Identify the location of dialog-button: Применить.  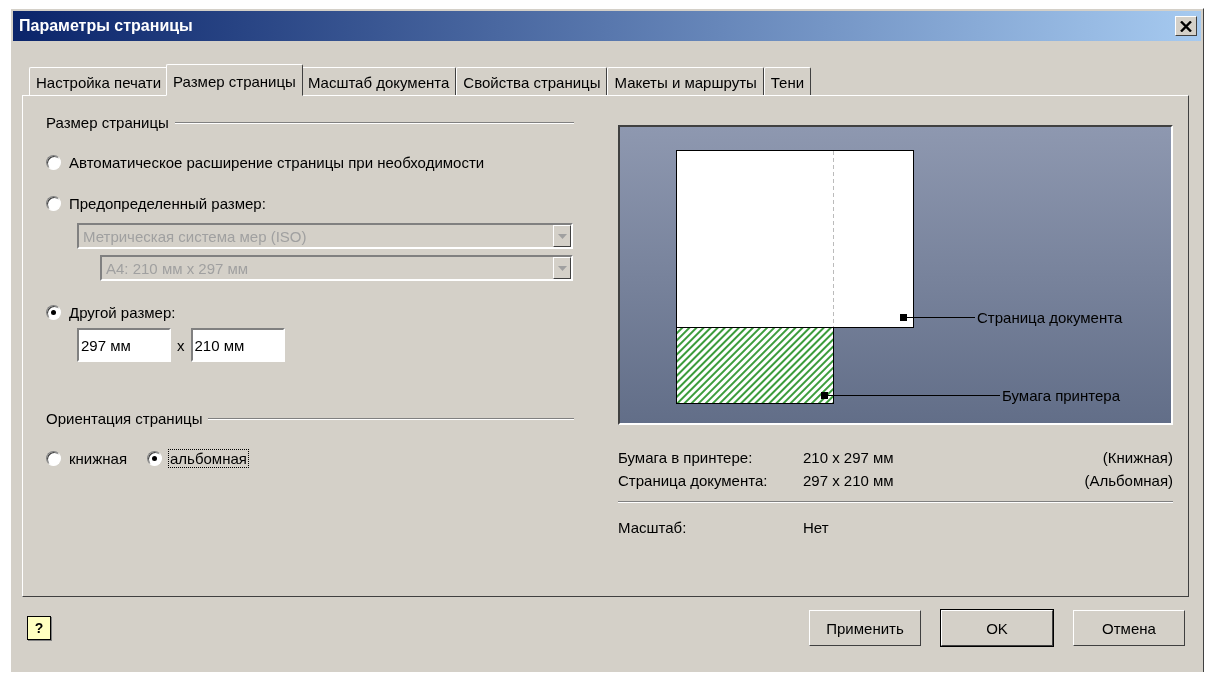
(865, 628).